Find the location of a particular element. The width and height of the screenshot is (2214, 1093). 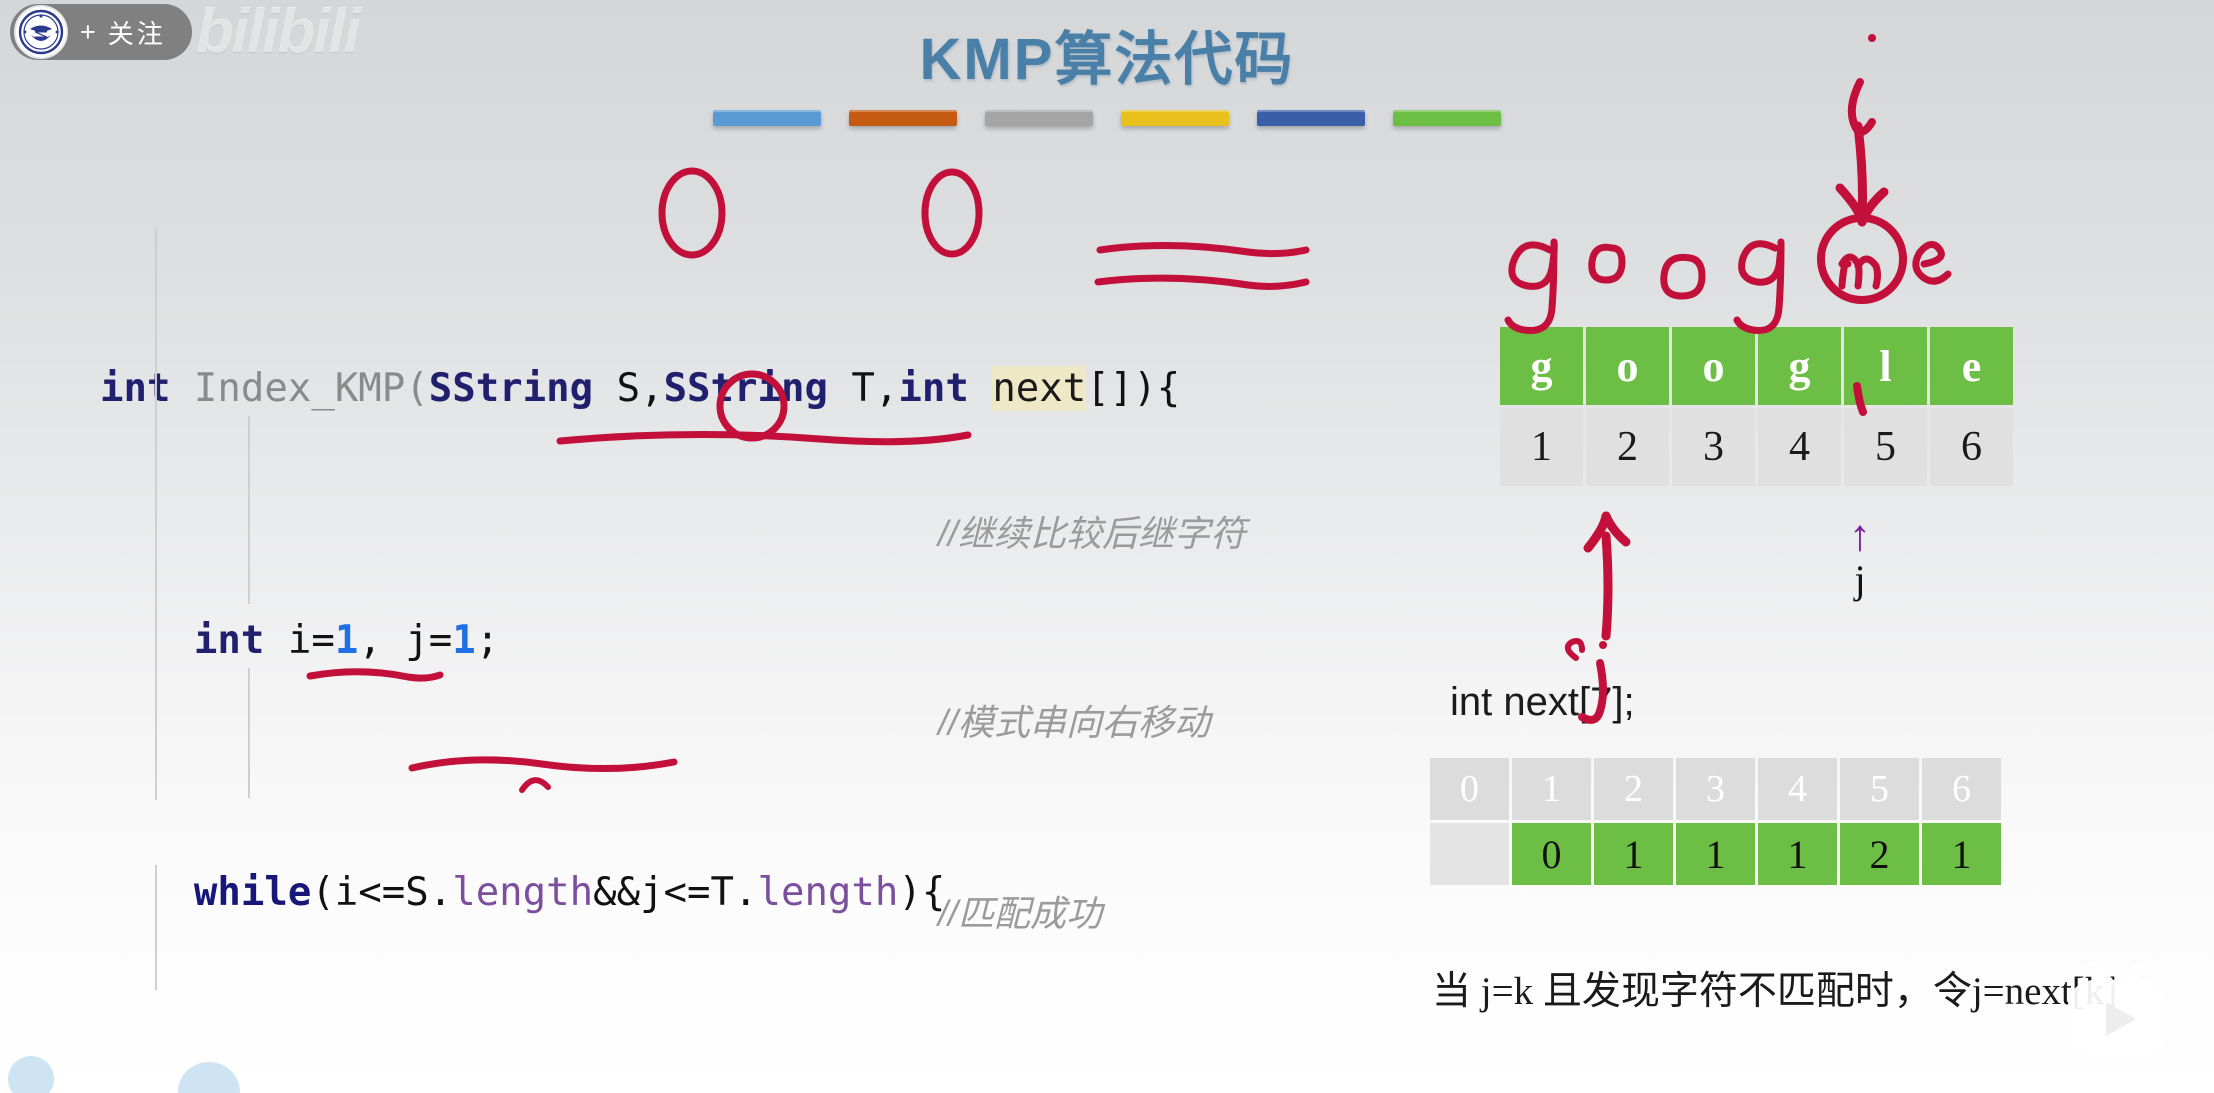

bilibili-wordmark: bilibili is located at coordinates (278, 33).